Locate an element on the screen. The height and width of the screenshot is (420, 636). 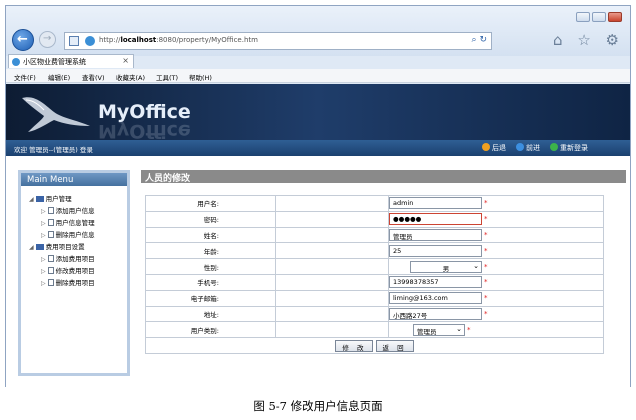
form-row-address: 地址: 小西路27号 * is located at coordinates (374, 314).